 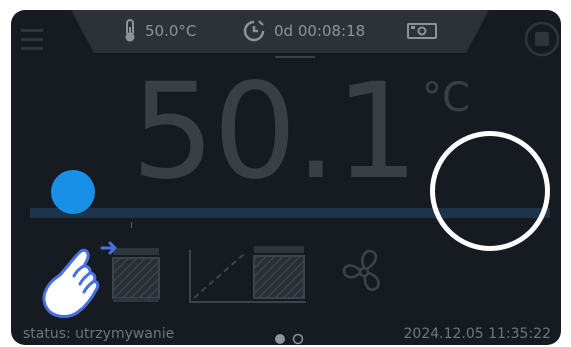 I want to click on program-timer: 0d 00:08:18, so click(x=303, y=31).